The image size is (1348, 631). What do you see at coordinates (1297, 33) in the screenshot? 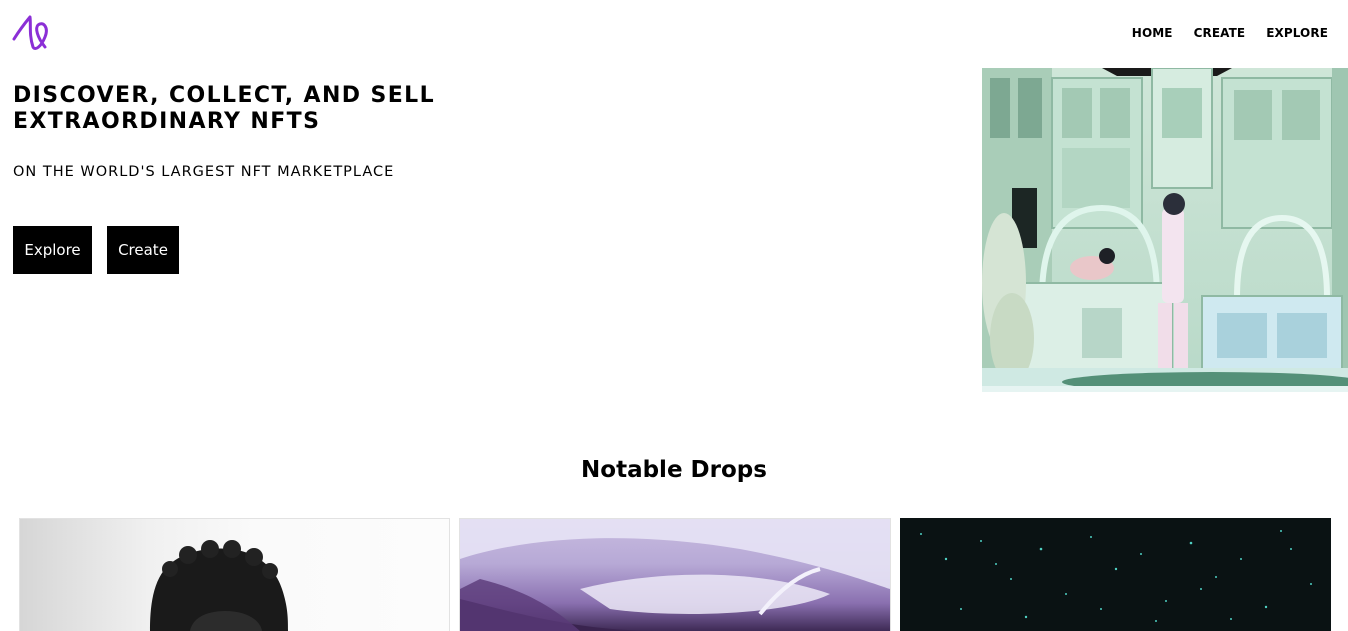
I see `nav-explore-link: EXPLORE` at bounding box center [1297, 33].